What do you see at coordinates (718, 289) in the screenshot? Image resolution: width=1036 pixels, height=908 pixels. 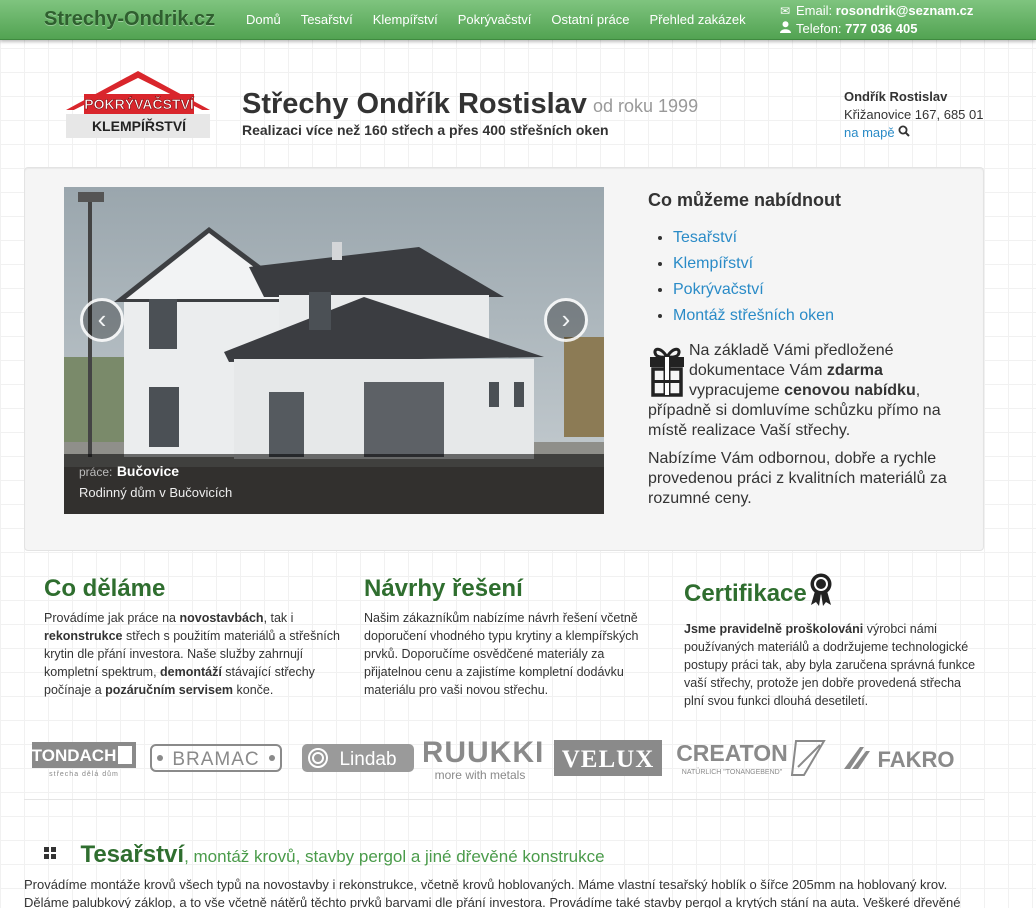 I see `offer-link-pokryvacstvi: Pokrývačství` at bounding box center [718, 289].